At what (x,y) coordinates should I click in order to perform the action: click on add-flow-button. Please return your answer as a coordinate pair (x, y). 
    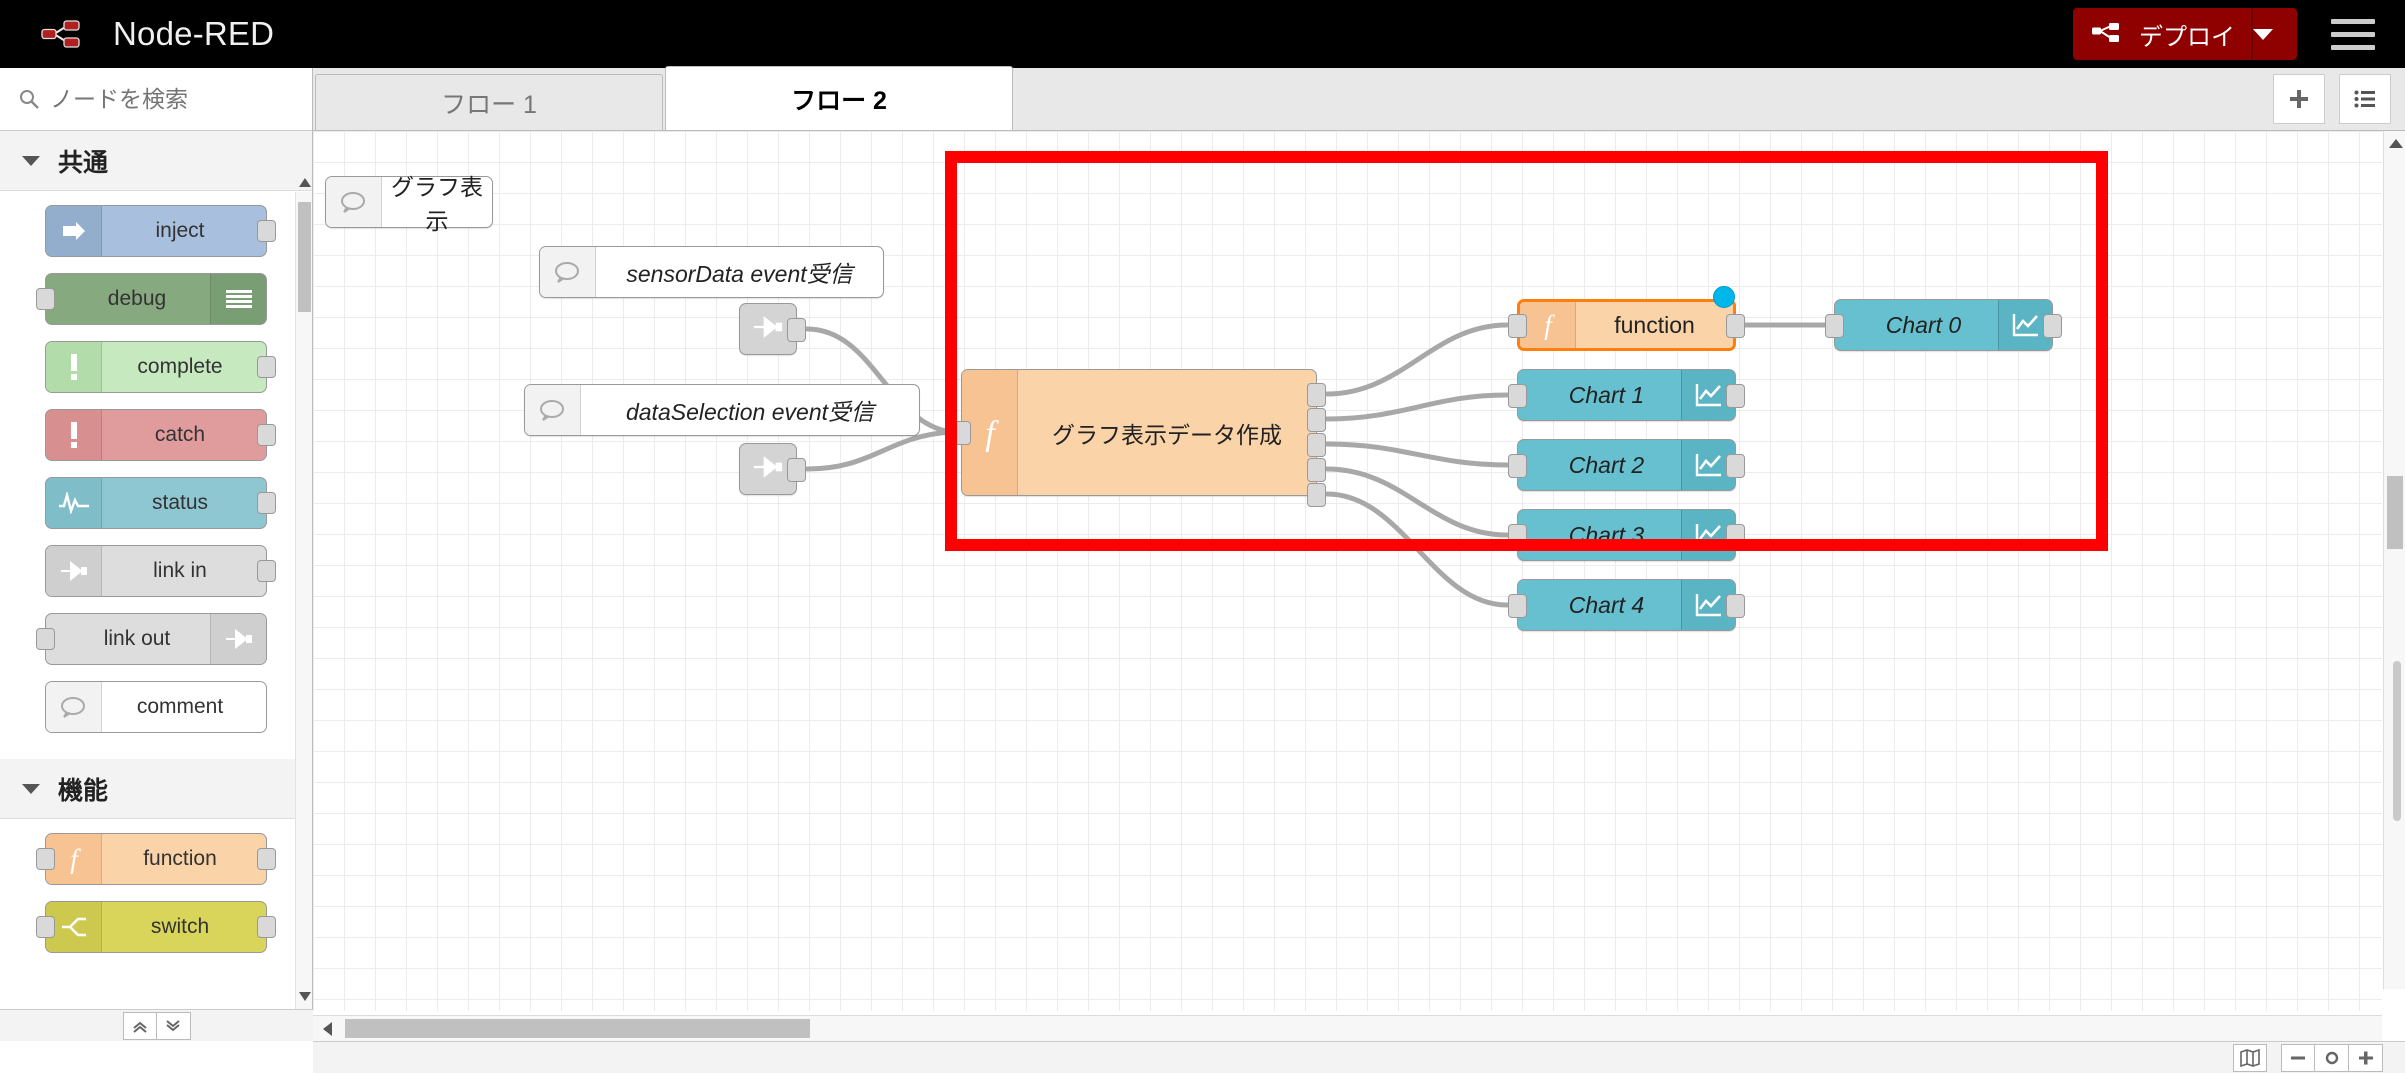
    Looking at the image, I should click on (2299, 99).